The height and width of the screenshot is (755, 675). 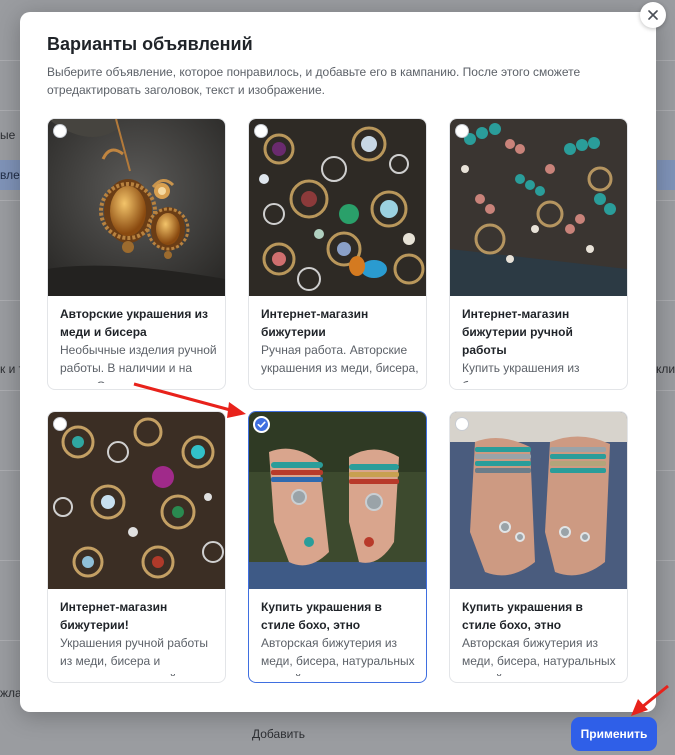 I want to click on dialog-title: Варианты объявлений, so click(x=150, y=44).